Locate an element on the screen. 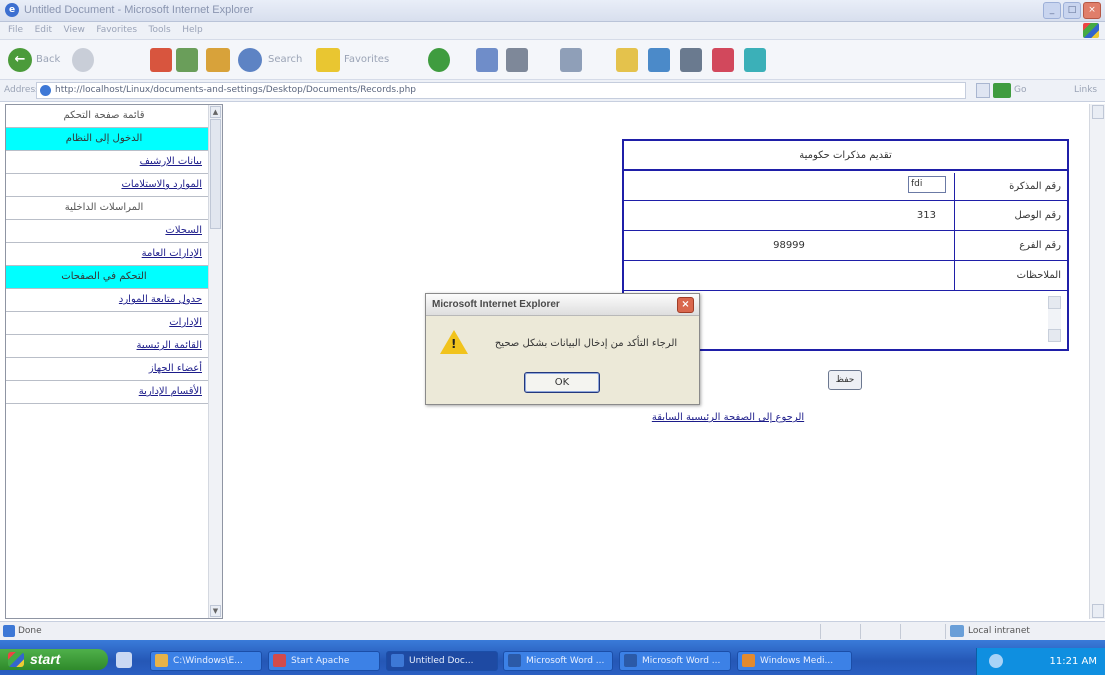  sidebar-item-label: قائمة صفحة التحكم is located at coordinates (104, 115).